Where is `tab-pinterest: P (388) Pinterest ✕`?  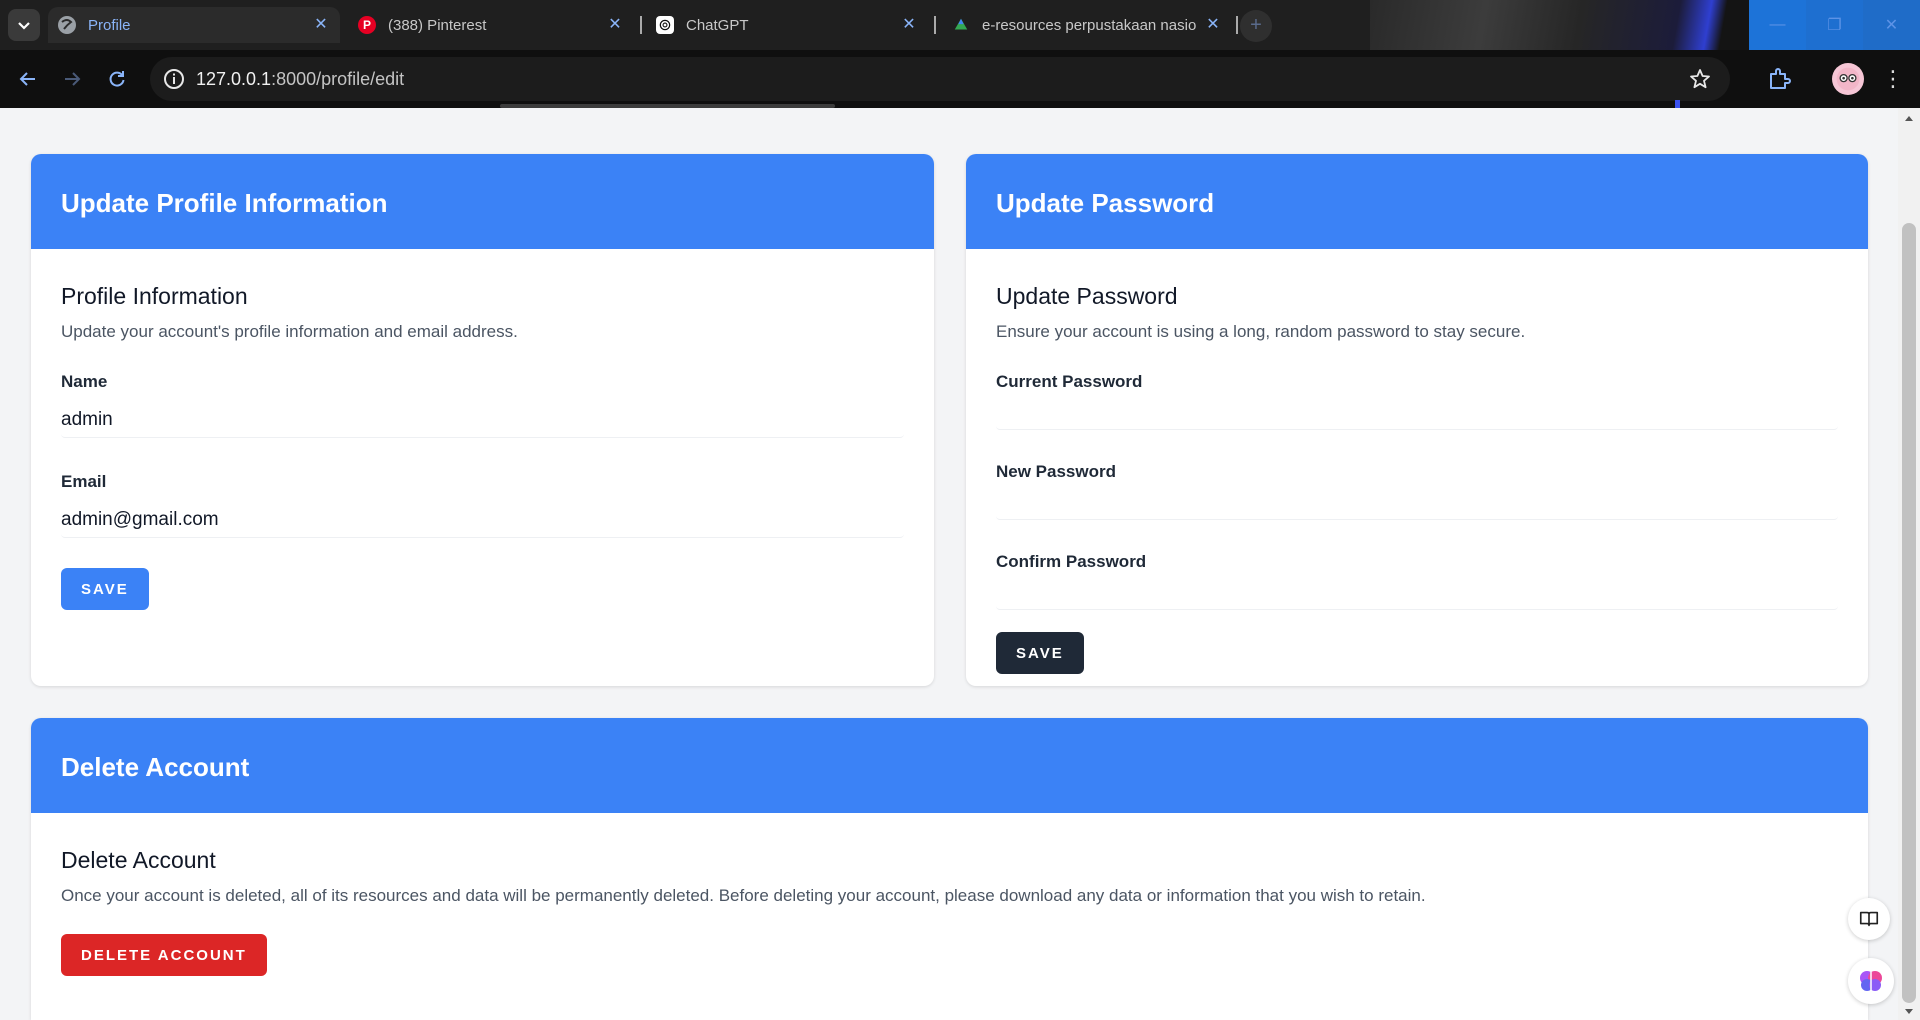 tab-pinterest: P (388) Pinterest ✕ is located at coordinates (491, 25).